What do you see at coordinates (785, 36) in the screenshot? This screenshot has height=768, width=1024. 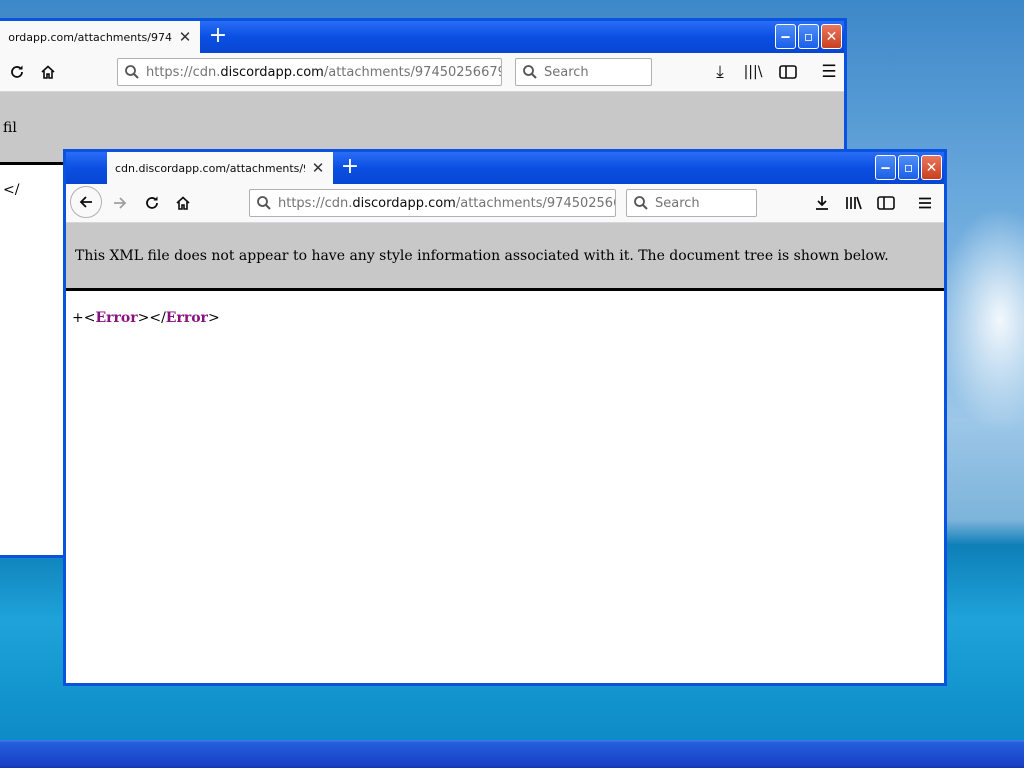 I see `back-minimize-button: ‒` at bounding box center [785, 36].